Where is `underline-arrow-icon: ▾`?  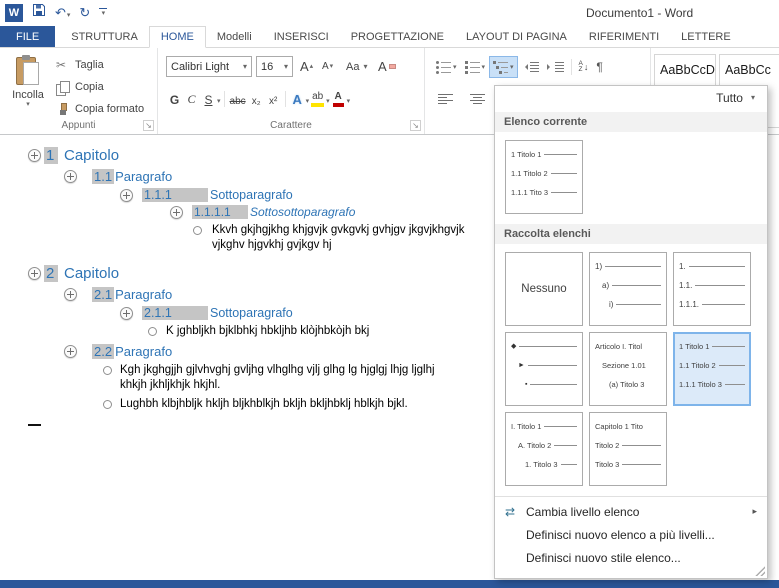 underline-arrow-icon: ▾ is located at coordinates (219, 104).